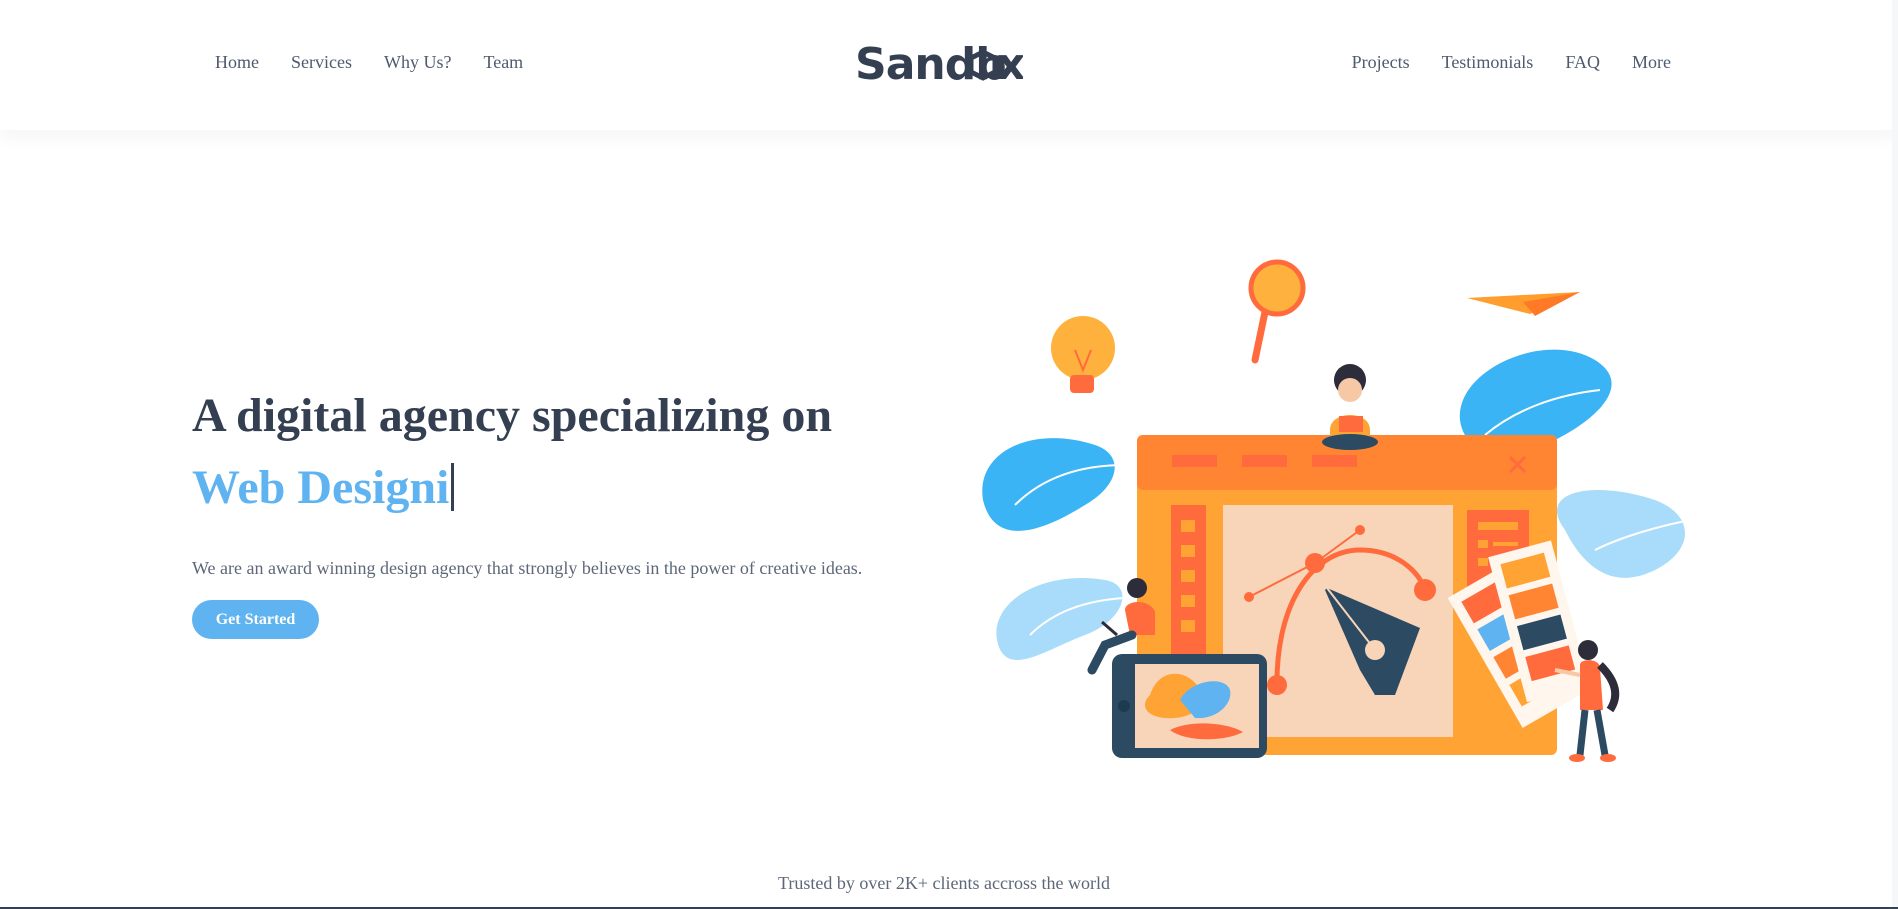 This screenshot has height=909, width=1898. I want to click on nav-link-services: Services, so click(321, 62).